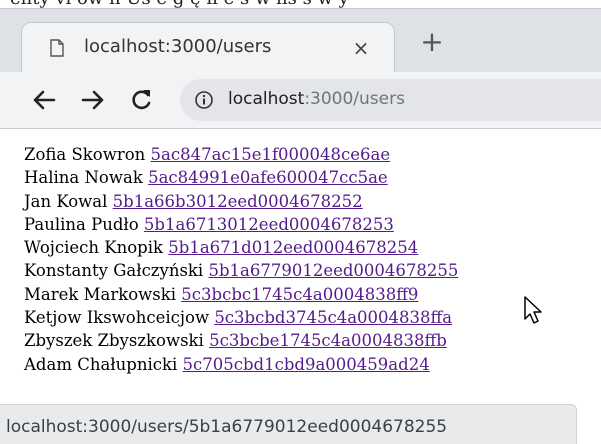 This screenshot has height=444, width=601. I want to click on user-id-link: 5b1a6713012eed0004678253, so click(269, 224).